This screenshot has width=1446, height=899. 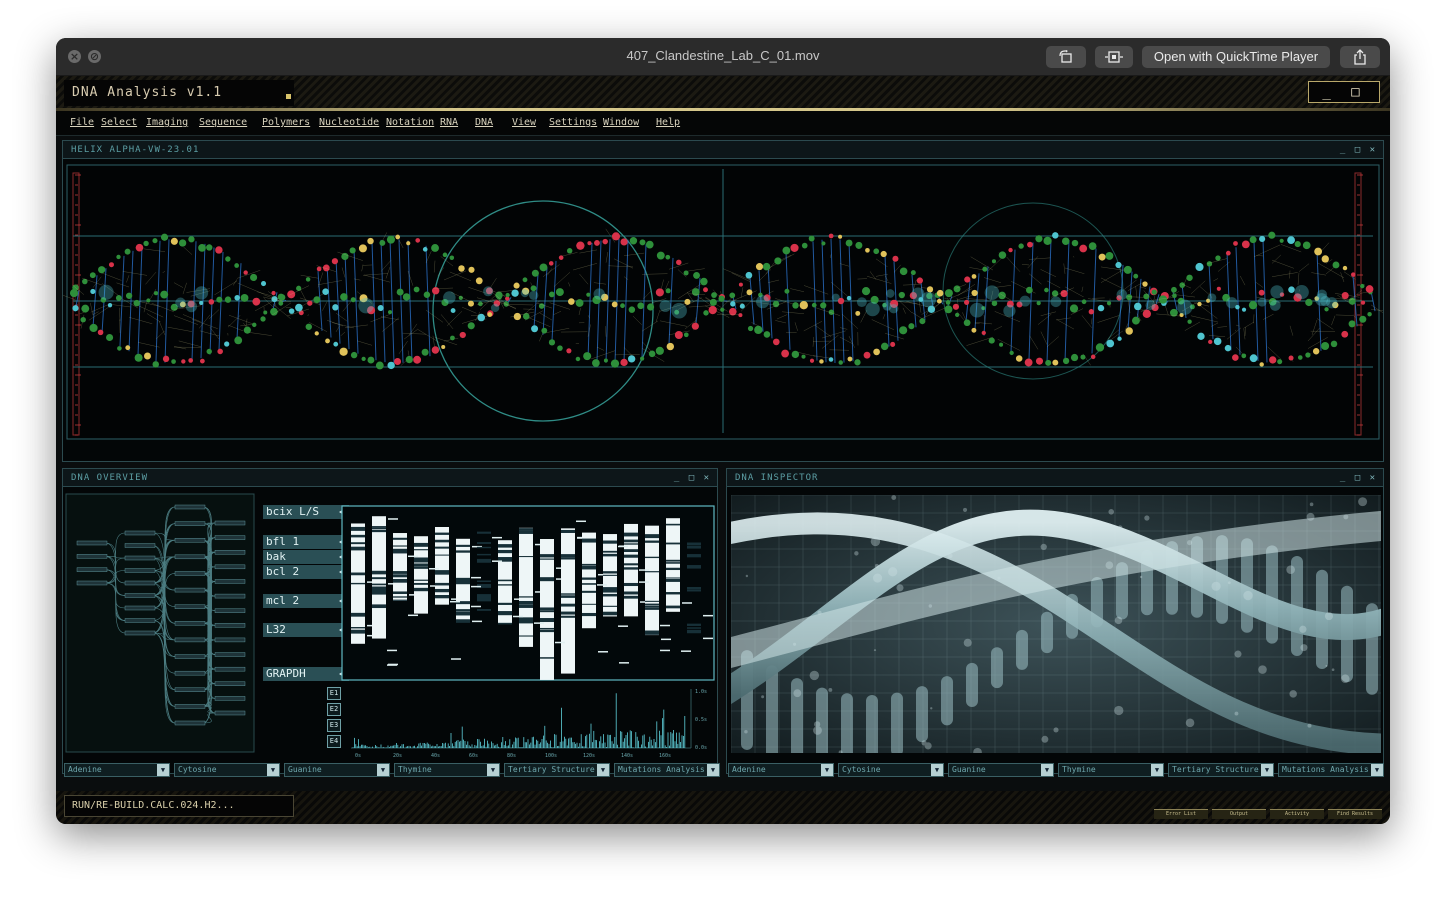 What do you see at coordinates (668, 122) in the screenshot?
I see `menu-help: Help` at bounding box center [668, 122].